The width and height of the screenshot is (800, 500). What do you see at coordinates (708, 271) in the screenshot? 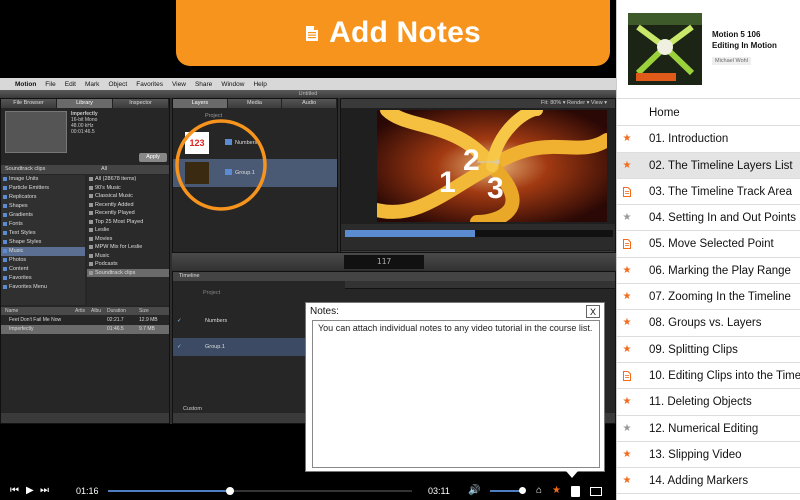
I see `lesson-item: ★ 06. Marking the Play Range` at bounding box center [708, 271].